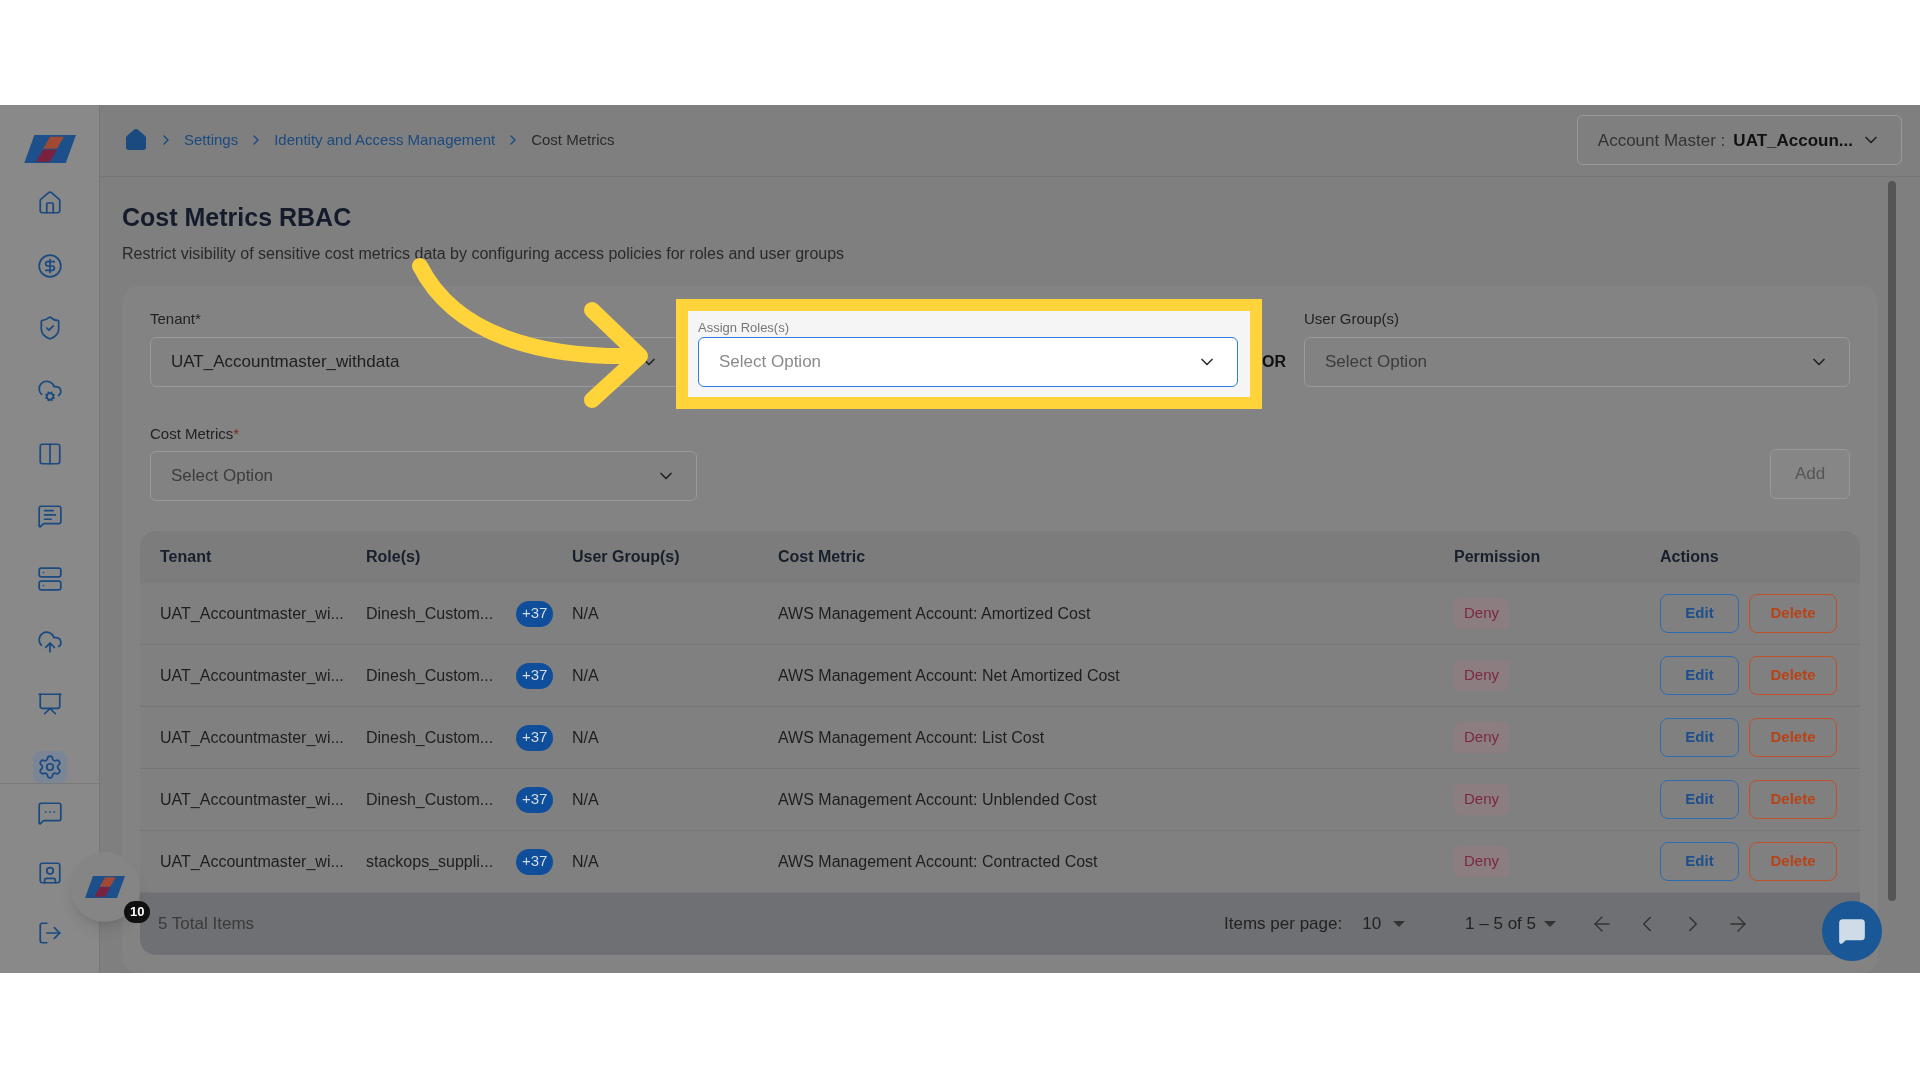 This screenshot has width=1920, height=1080. I want to click on items-per-page-label: Items per page:, so click(1283, 924).